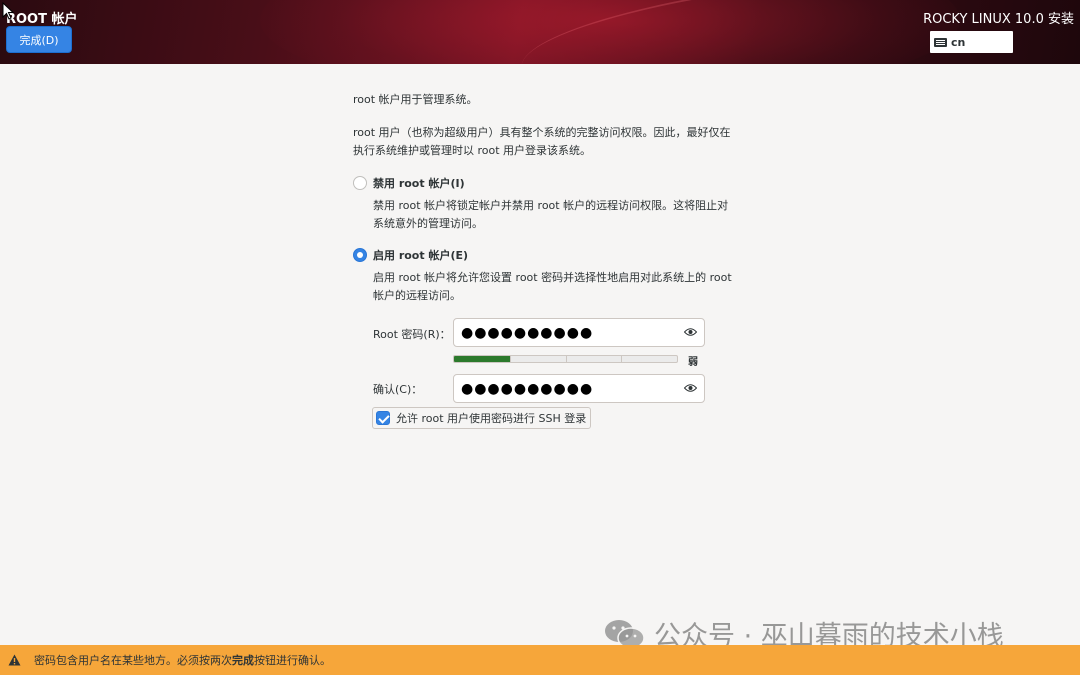 The image size is (1080, 675). Describe the element at coordinates (527, 388) in the screenshot. I see `confirm-password-value: ●●●●●●●●●●` at that location.